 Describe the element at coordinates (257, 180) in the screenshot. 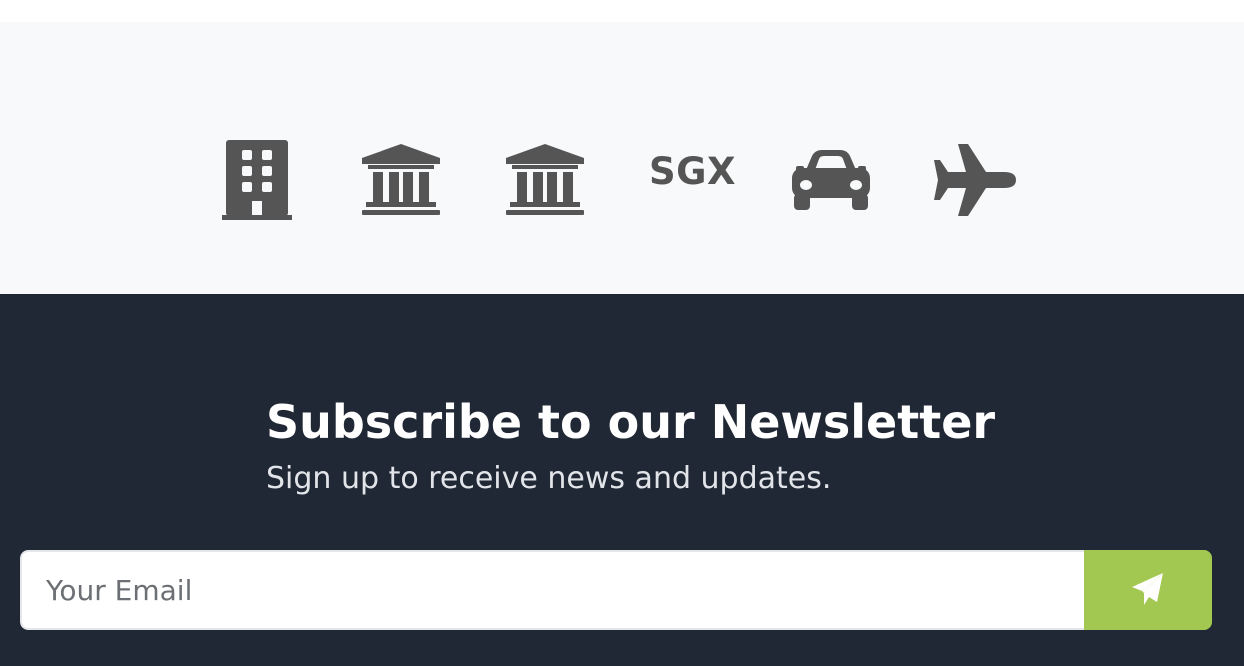

I see `building-icon` at that location.